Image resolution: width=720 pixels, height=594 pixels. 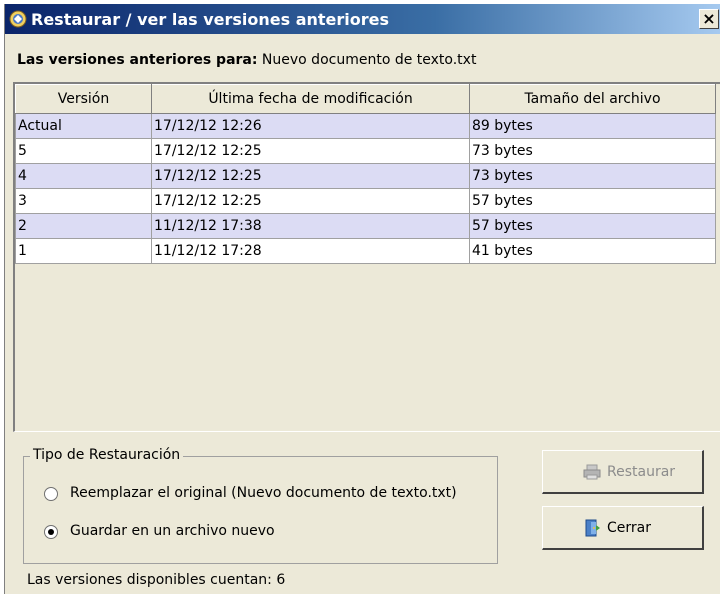 I want to click on cell-size: 41 bytes, so click(x=592, y=251).